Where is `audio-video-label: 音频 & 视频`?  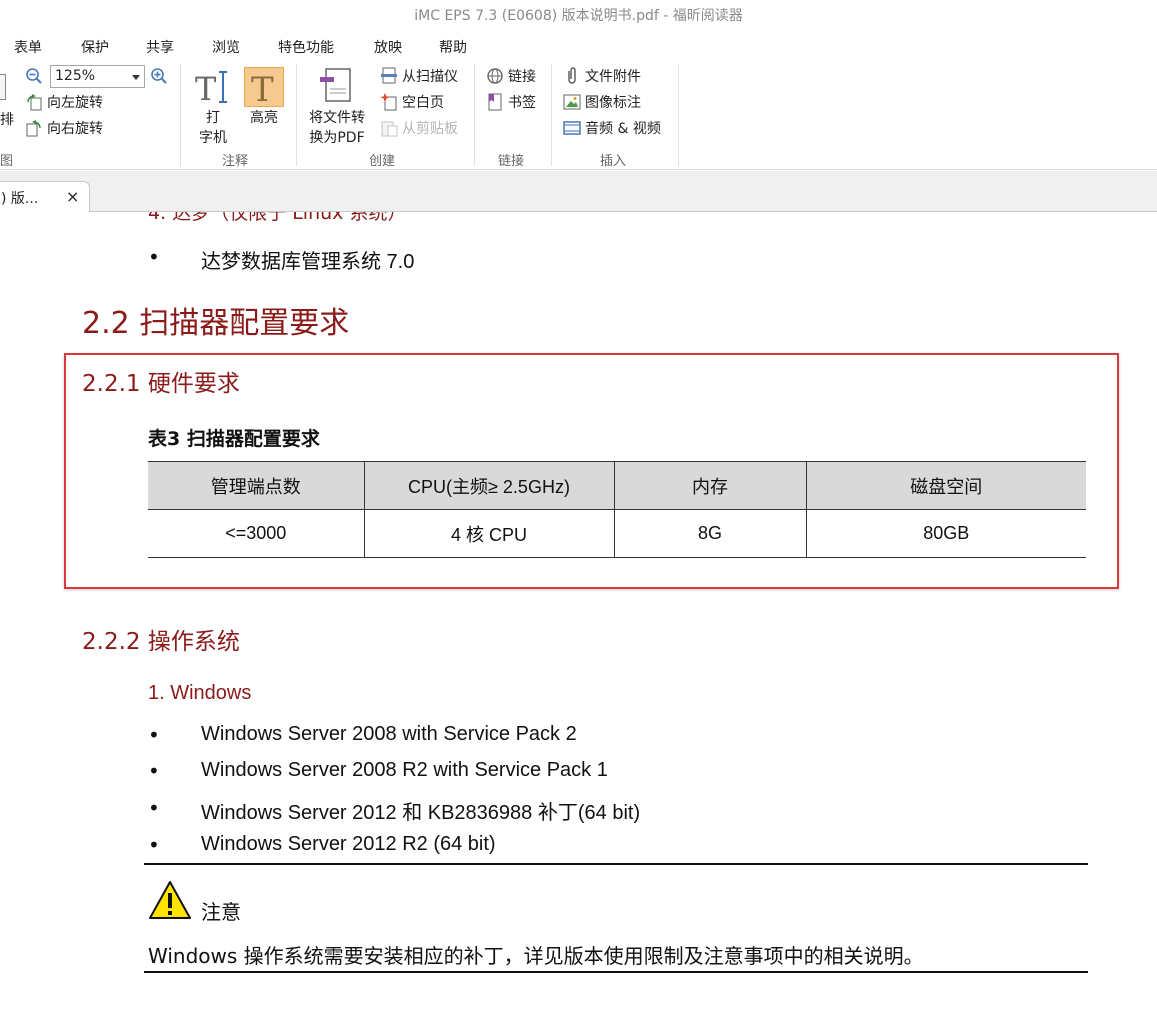
audio-video-label: 音频 & 视频 is located at coordinates (623, 129).